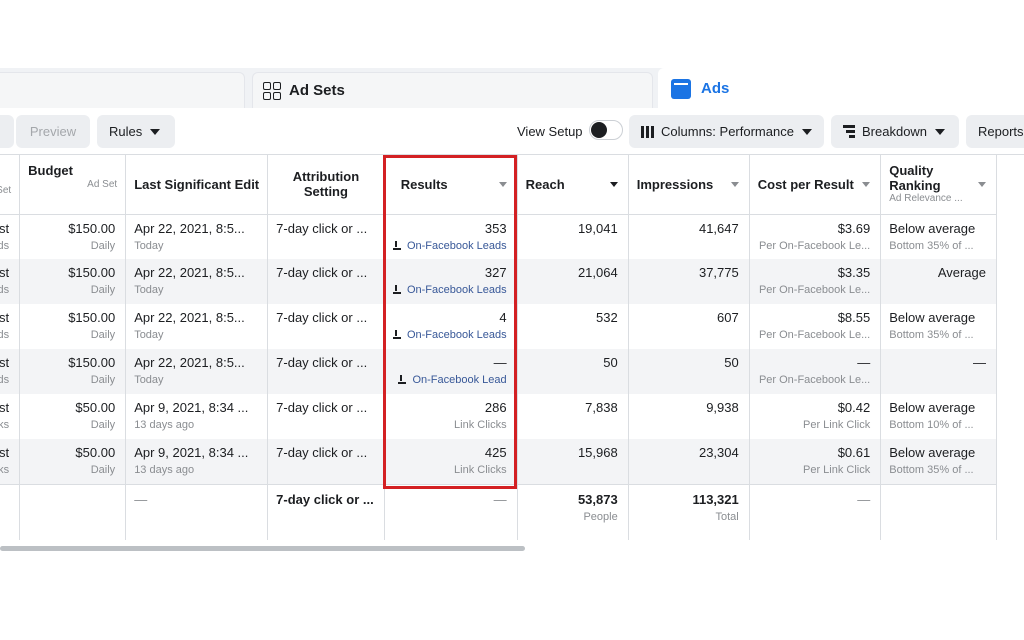 The height and width of the screenshot is (640, 1024). I want to click on breakdown-label: Breakdown, so click(895, 131).